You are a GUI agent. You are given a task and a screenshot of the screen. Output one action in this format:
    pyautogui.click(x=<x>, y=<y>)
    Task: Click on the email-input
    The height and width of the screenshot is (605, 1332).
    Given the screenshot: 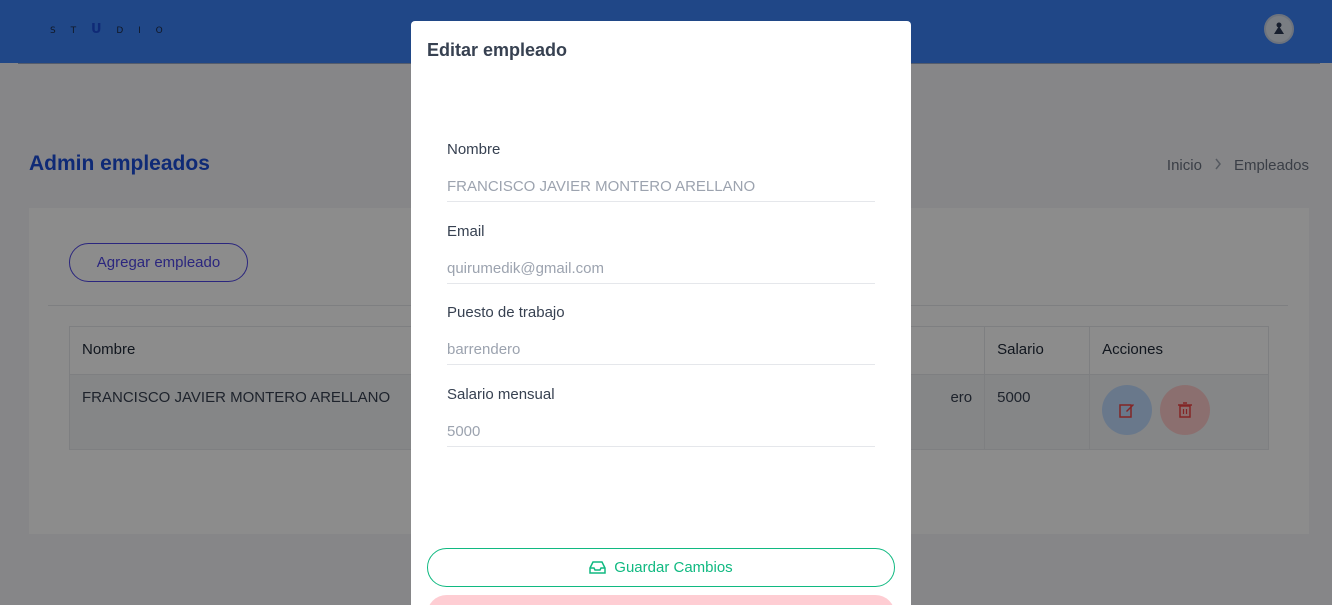 What is the action you would take?
    pyautogui.click(x=661, y=269)
    